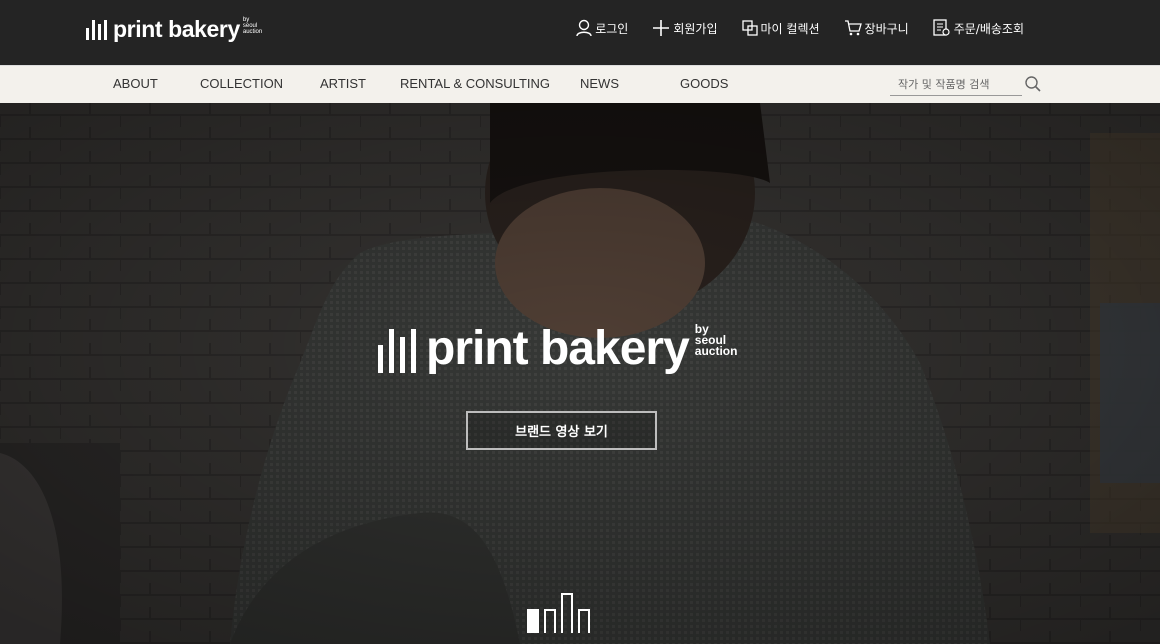  Describe the element at coordinates (343, 83) in the screenshot. I see `nav-item-artist: ARTIST` at that location.